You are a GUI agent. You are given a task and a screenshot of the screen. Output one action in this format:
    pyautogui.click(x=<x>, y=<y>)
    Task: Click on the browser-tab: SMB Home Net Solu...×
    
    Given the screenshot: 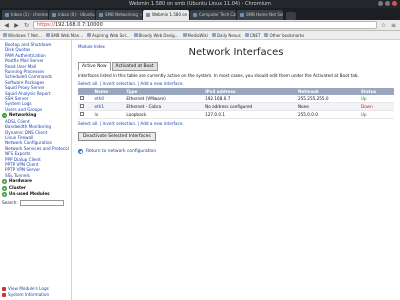 What is the action you would take?
    pyautogui.click(x=260, y=15)
    